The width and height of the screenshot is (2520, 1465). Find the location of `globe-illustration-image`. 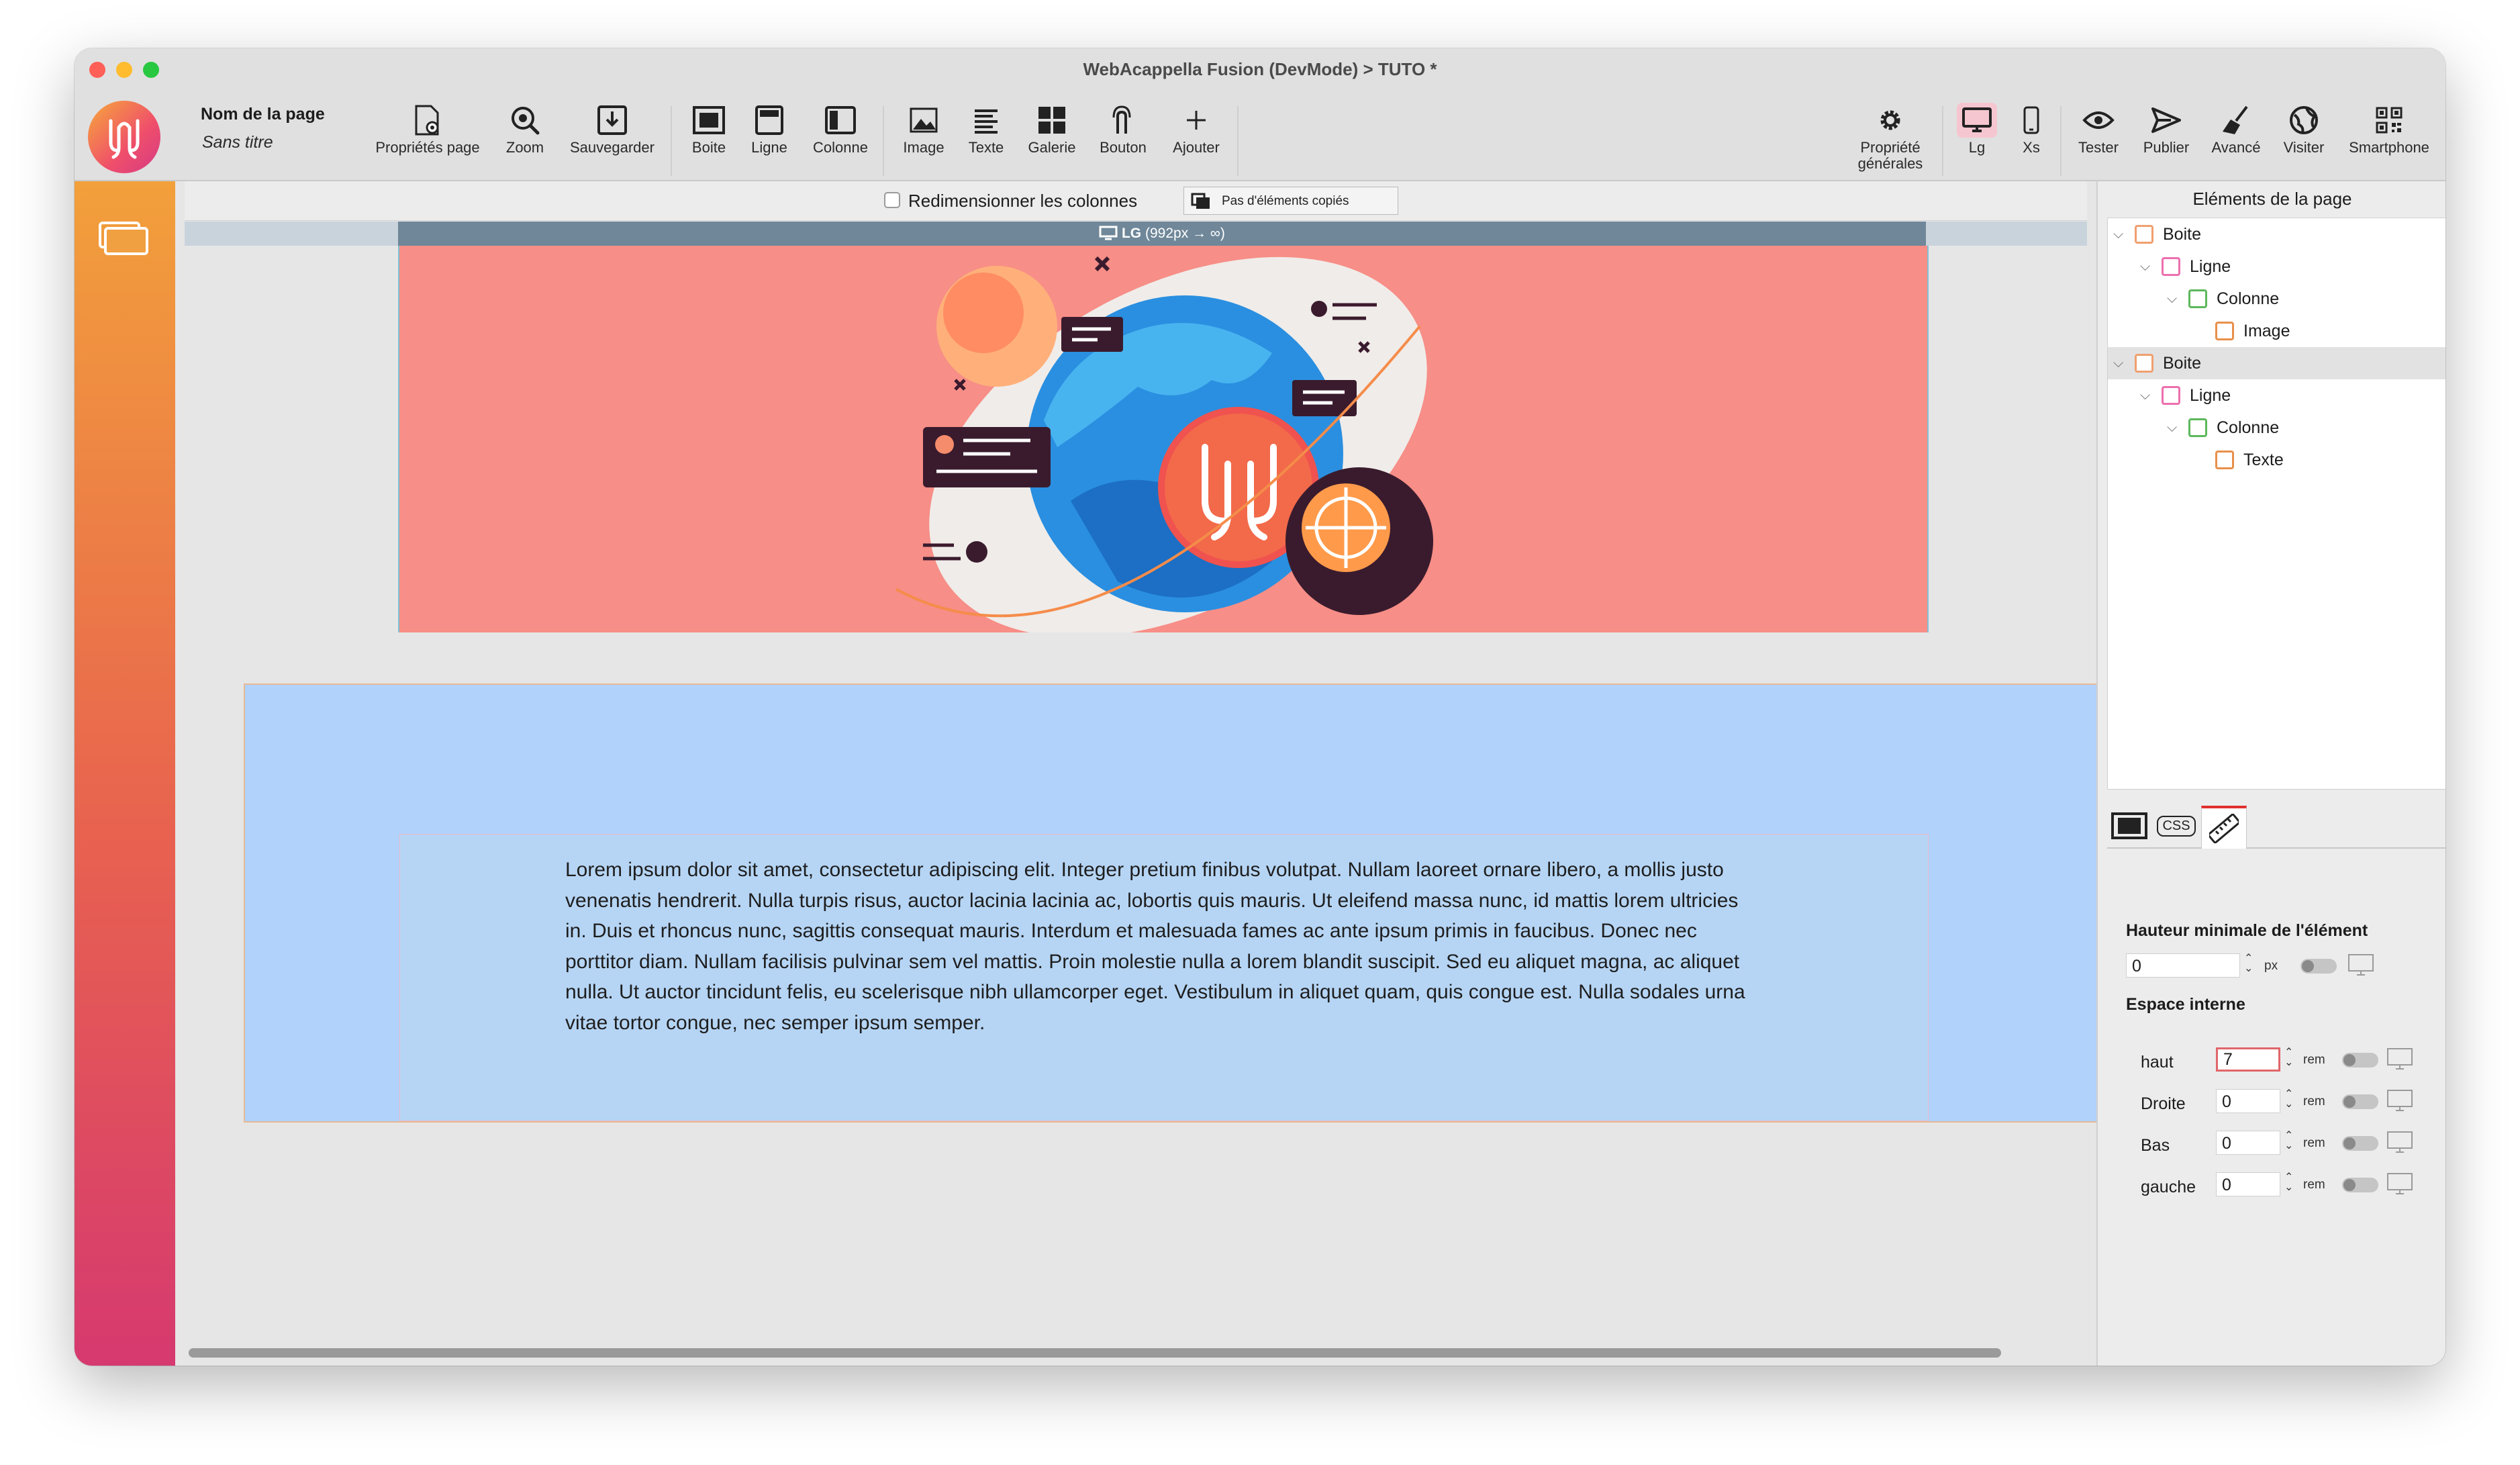

globe-illustration-image is located at coordinates (1164, 439).